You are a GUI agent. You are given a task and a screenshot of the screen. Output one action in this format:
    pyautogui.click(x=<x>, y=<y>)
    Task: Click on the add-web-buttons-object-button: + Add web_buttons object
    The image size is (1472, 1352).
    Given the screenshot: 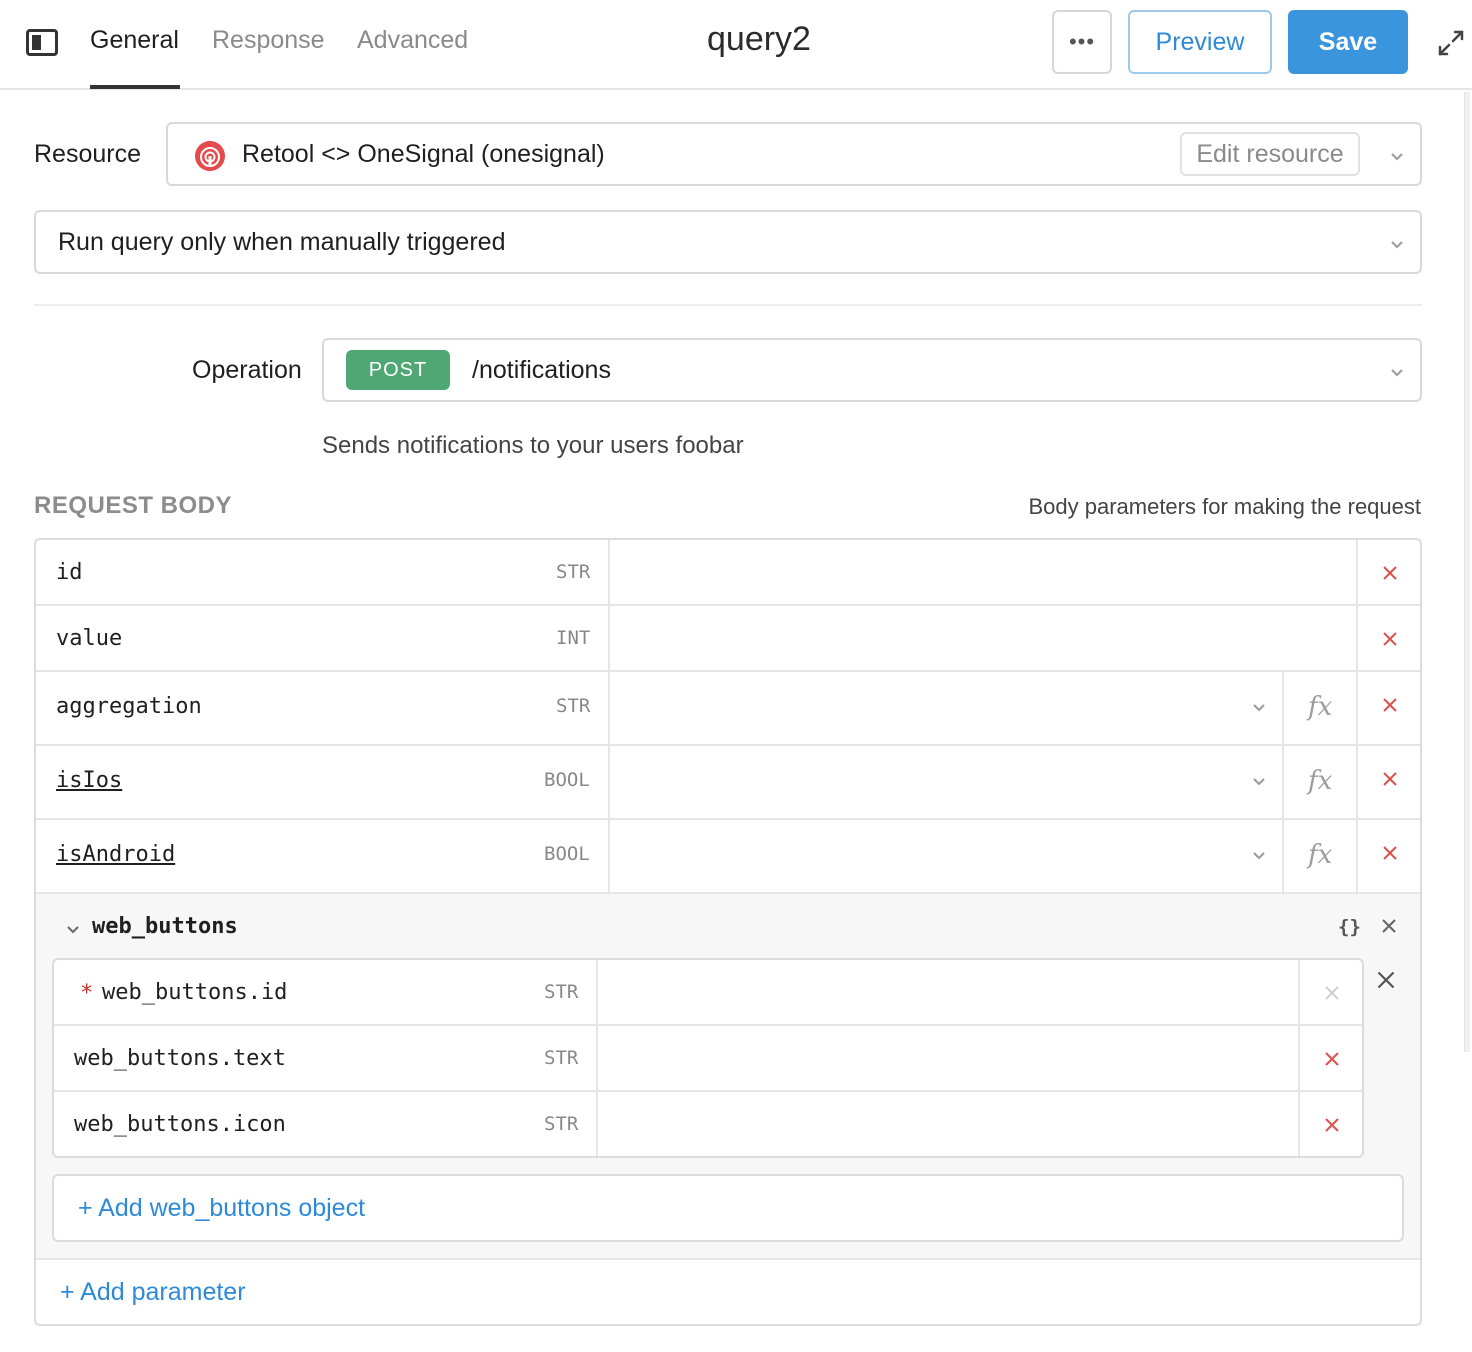 What is the action you would take?
    pyautogui.click(x=728, y=1208)
    